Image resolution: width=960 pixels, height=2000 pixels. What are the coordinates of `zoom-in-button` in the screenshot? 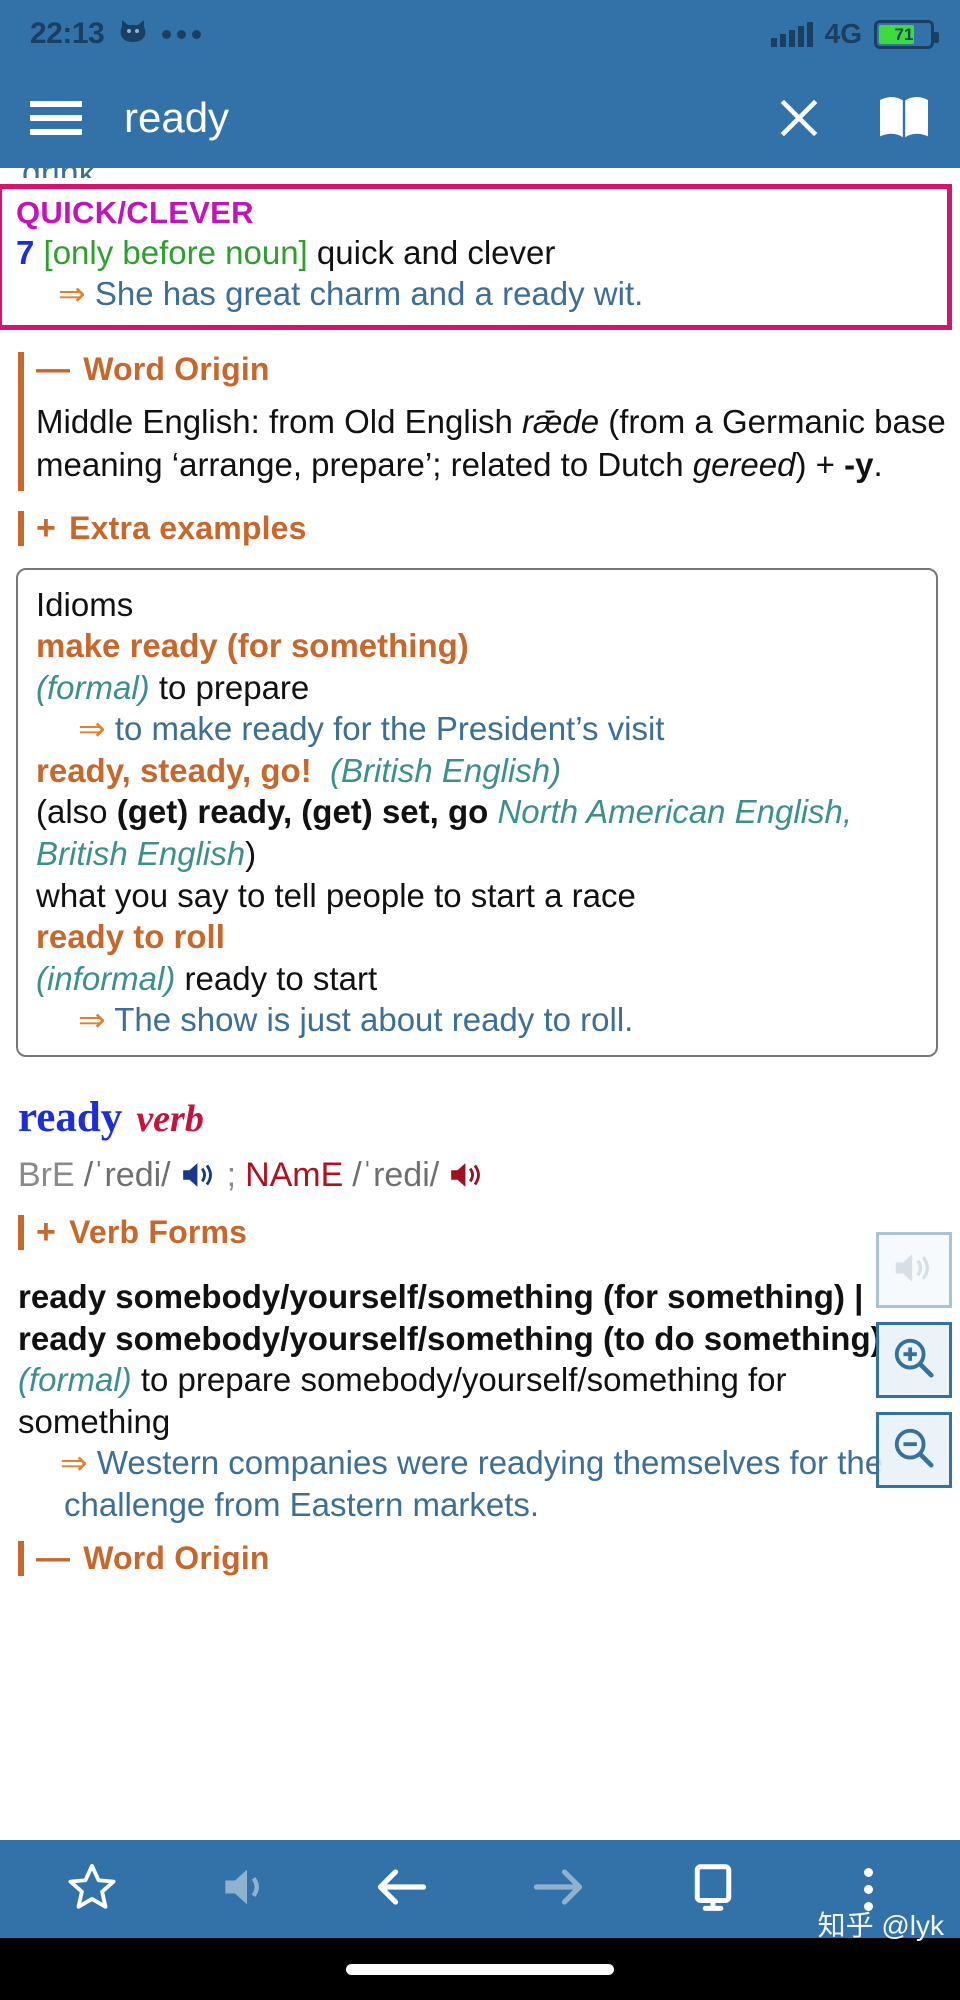 It's located at (914, 1360).